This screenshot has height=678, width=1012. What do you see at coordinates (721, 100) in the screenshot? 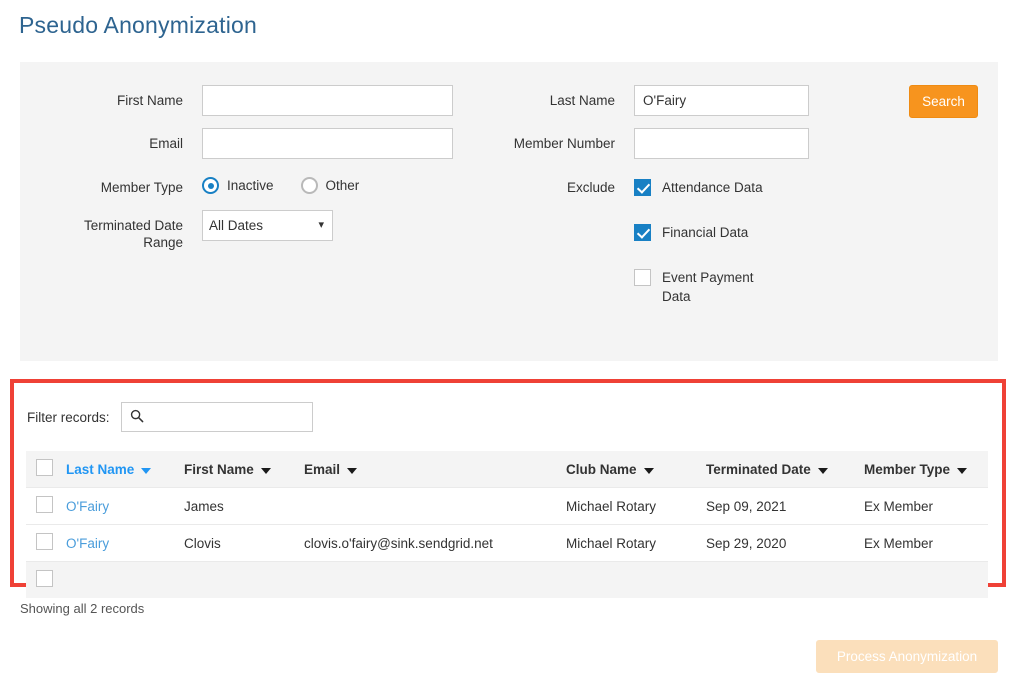
I see `last-name-input` at bounding box center [721, 100].